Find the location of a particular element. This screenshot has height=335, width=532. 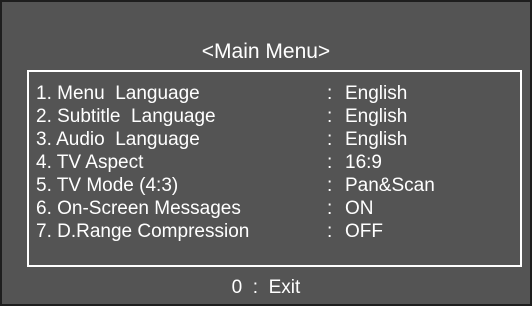

menu-item-tv-mode: 5. TV Mode (4:3) : Pan&Scan is located at coordinates (271, 185).